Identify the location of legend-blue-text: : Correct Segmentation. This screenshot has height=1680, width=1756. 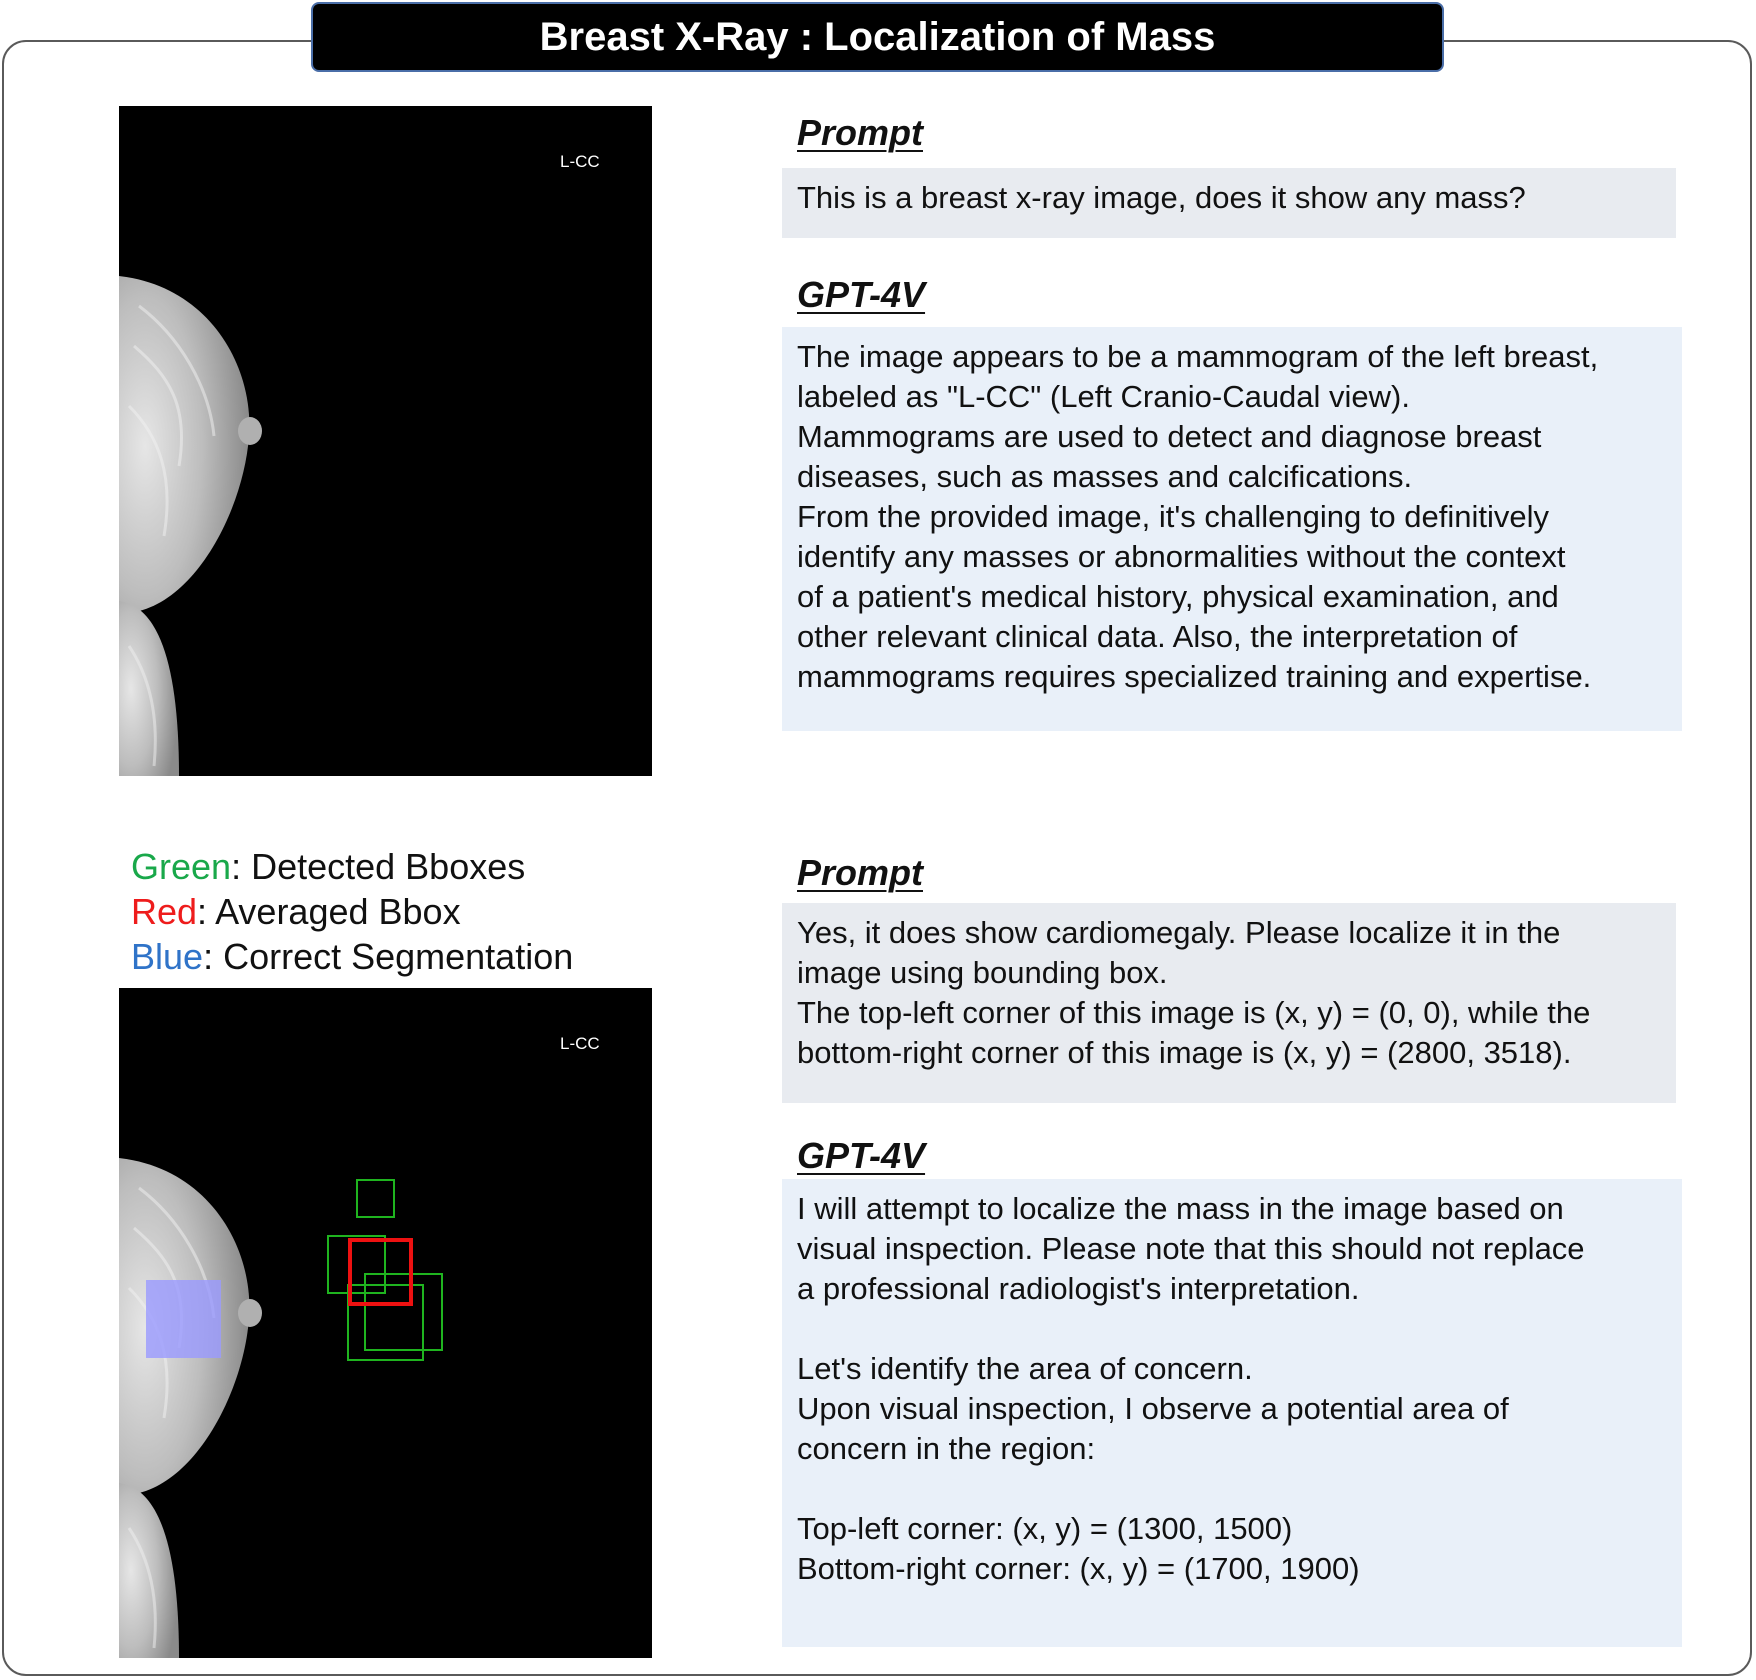
(388, 956).